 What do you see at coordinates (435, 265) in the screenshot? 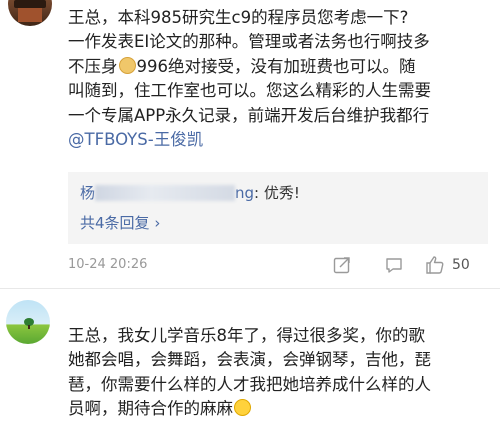
I see `thumbs-up-icon` at bounding box center [435, 265].